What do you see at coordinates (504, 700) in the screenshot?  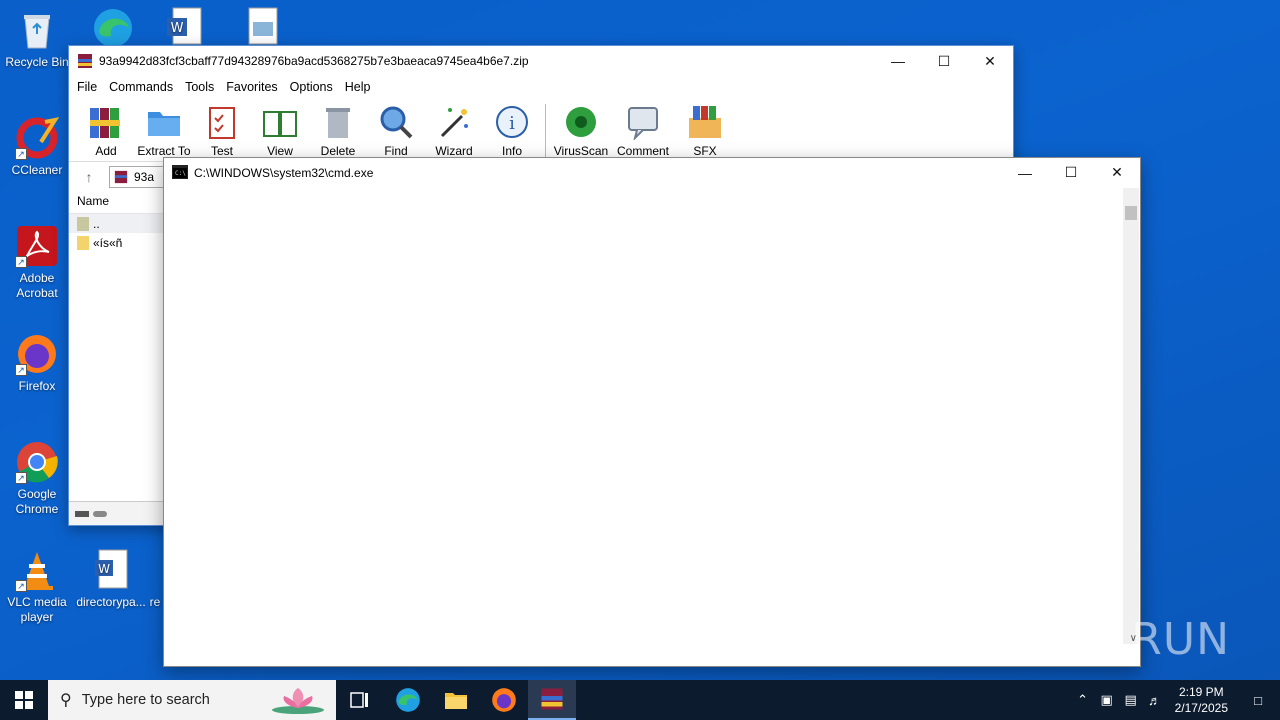 I see `taskbar-firefox` at bounding box center [504, 700].